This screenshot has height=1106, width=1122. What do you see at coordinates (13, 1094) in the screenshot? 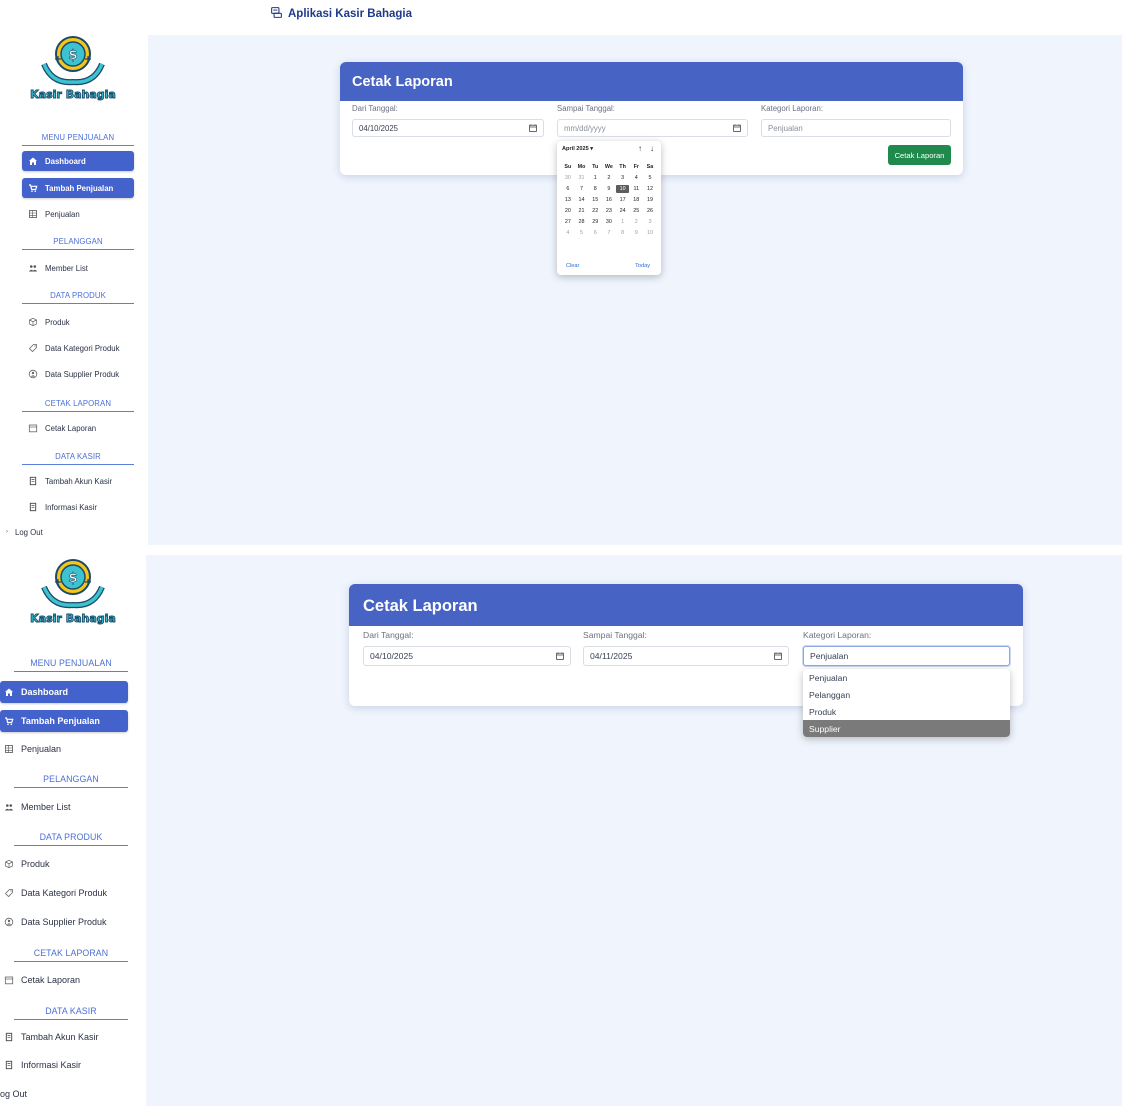
I see `sidebar-logout: og Out` at bounding box center [13, 1094].